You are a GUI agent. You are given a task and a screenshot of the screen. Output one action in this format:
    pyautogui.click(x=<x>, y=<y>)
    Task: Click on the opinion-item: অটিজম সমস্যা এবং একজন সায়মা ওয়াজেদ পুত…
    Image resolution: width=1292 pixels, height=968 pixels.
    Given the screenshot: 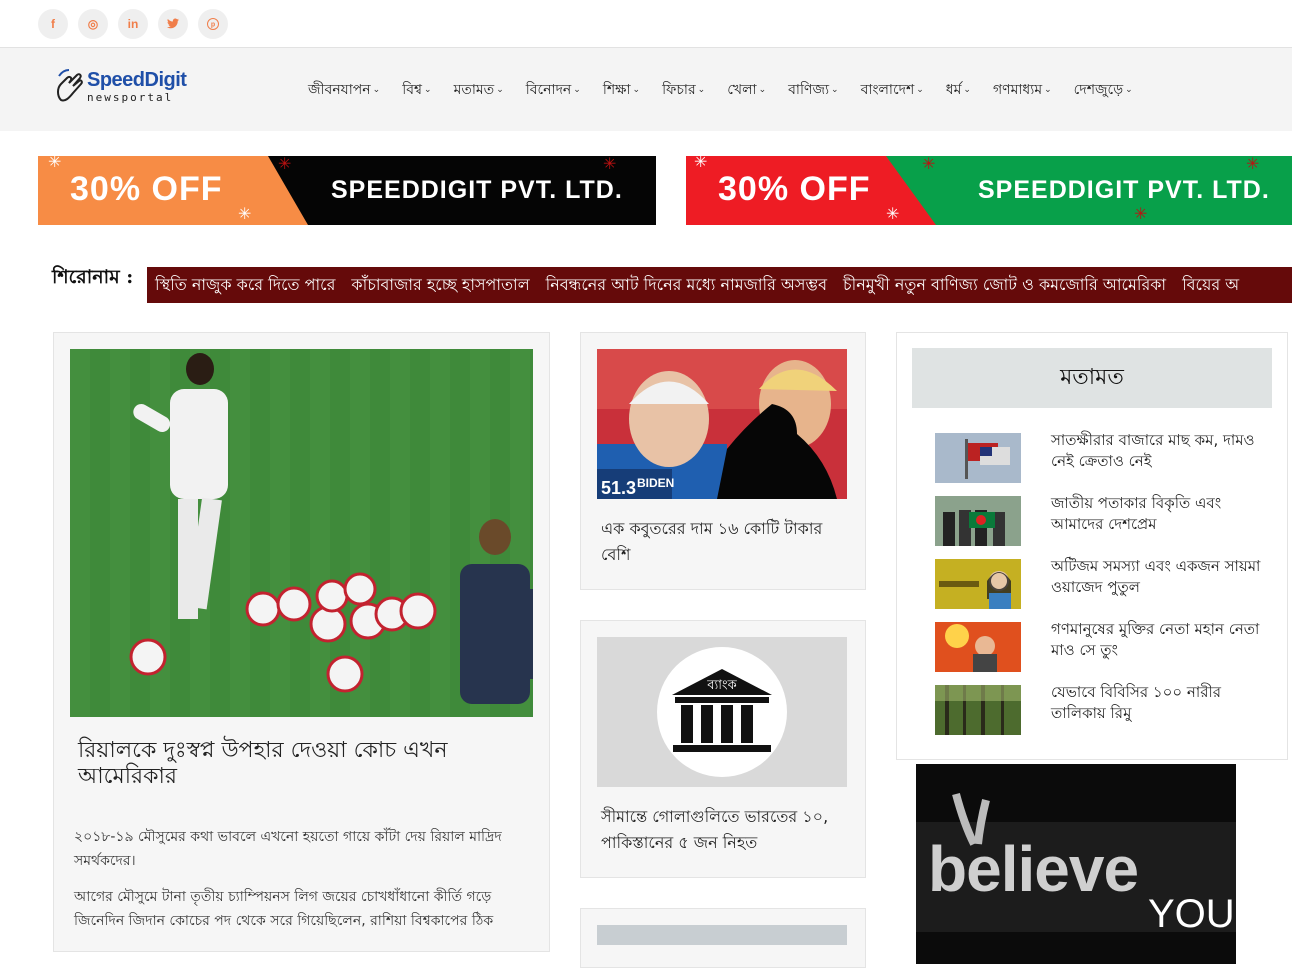 What is the action you would take?
    pyautogui.click(x=1100, y=583)
    